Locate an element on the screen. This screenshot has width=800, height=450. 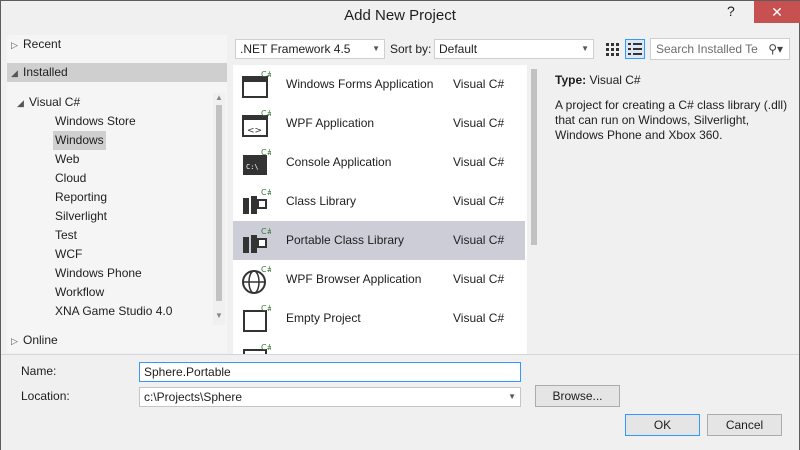
search-input: Search Installed Te ⚲▾ is located at coordinates (720, 49).